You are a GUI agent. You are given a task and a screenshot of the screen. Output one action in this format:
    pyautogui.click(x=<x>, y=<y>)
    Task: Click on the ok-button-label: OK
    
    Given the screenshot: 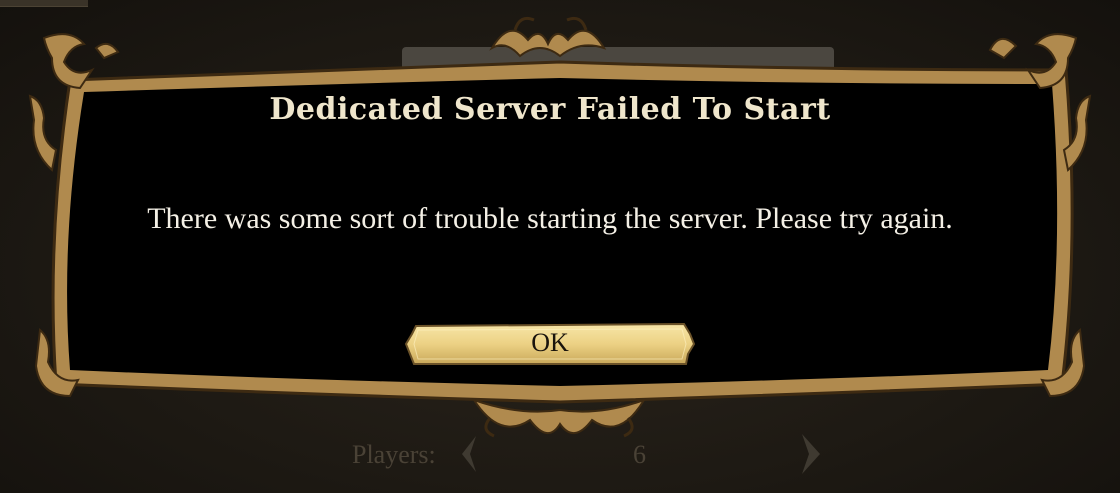 What is the action you would take?
    pyautogui.click(x=550, y=342)
    